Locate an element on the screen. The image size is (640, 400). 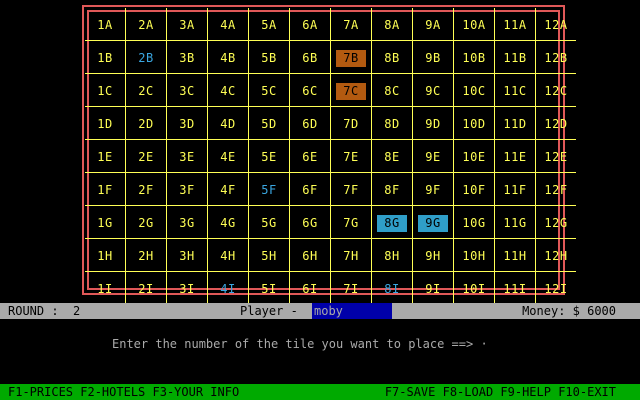
board-cell: 6B is located at coordinates (310, 57).